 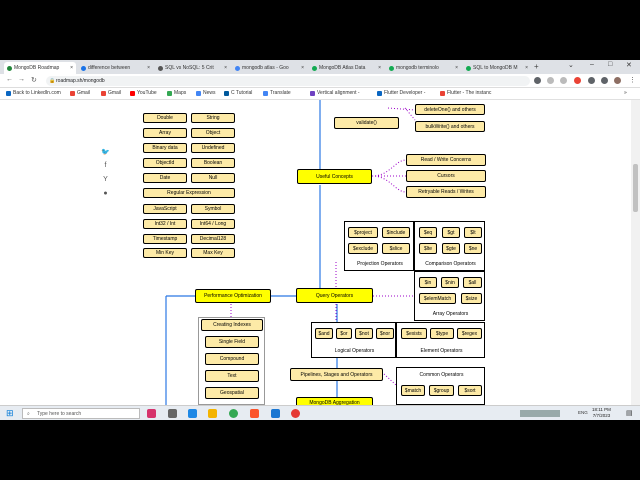 What do you see at coordinates (172, 413) in the screenshot?
I see `task-view-icon` at bounding box center [172, 413].